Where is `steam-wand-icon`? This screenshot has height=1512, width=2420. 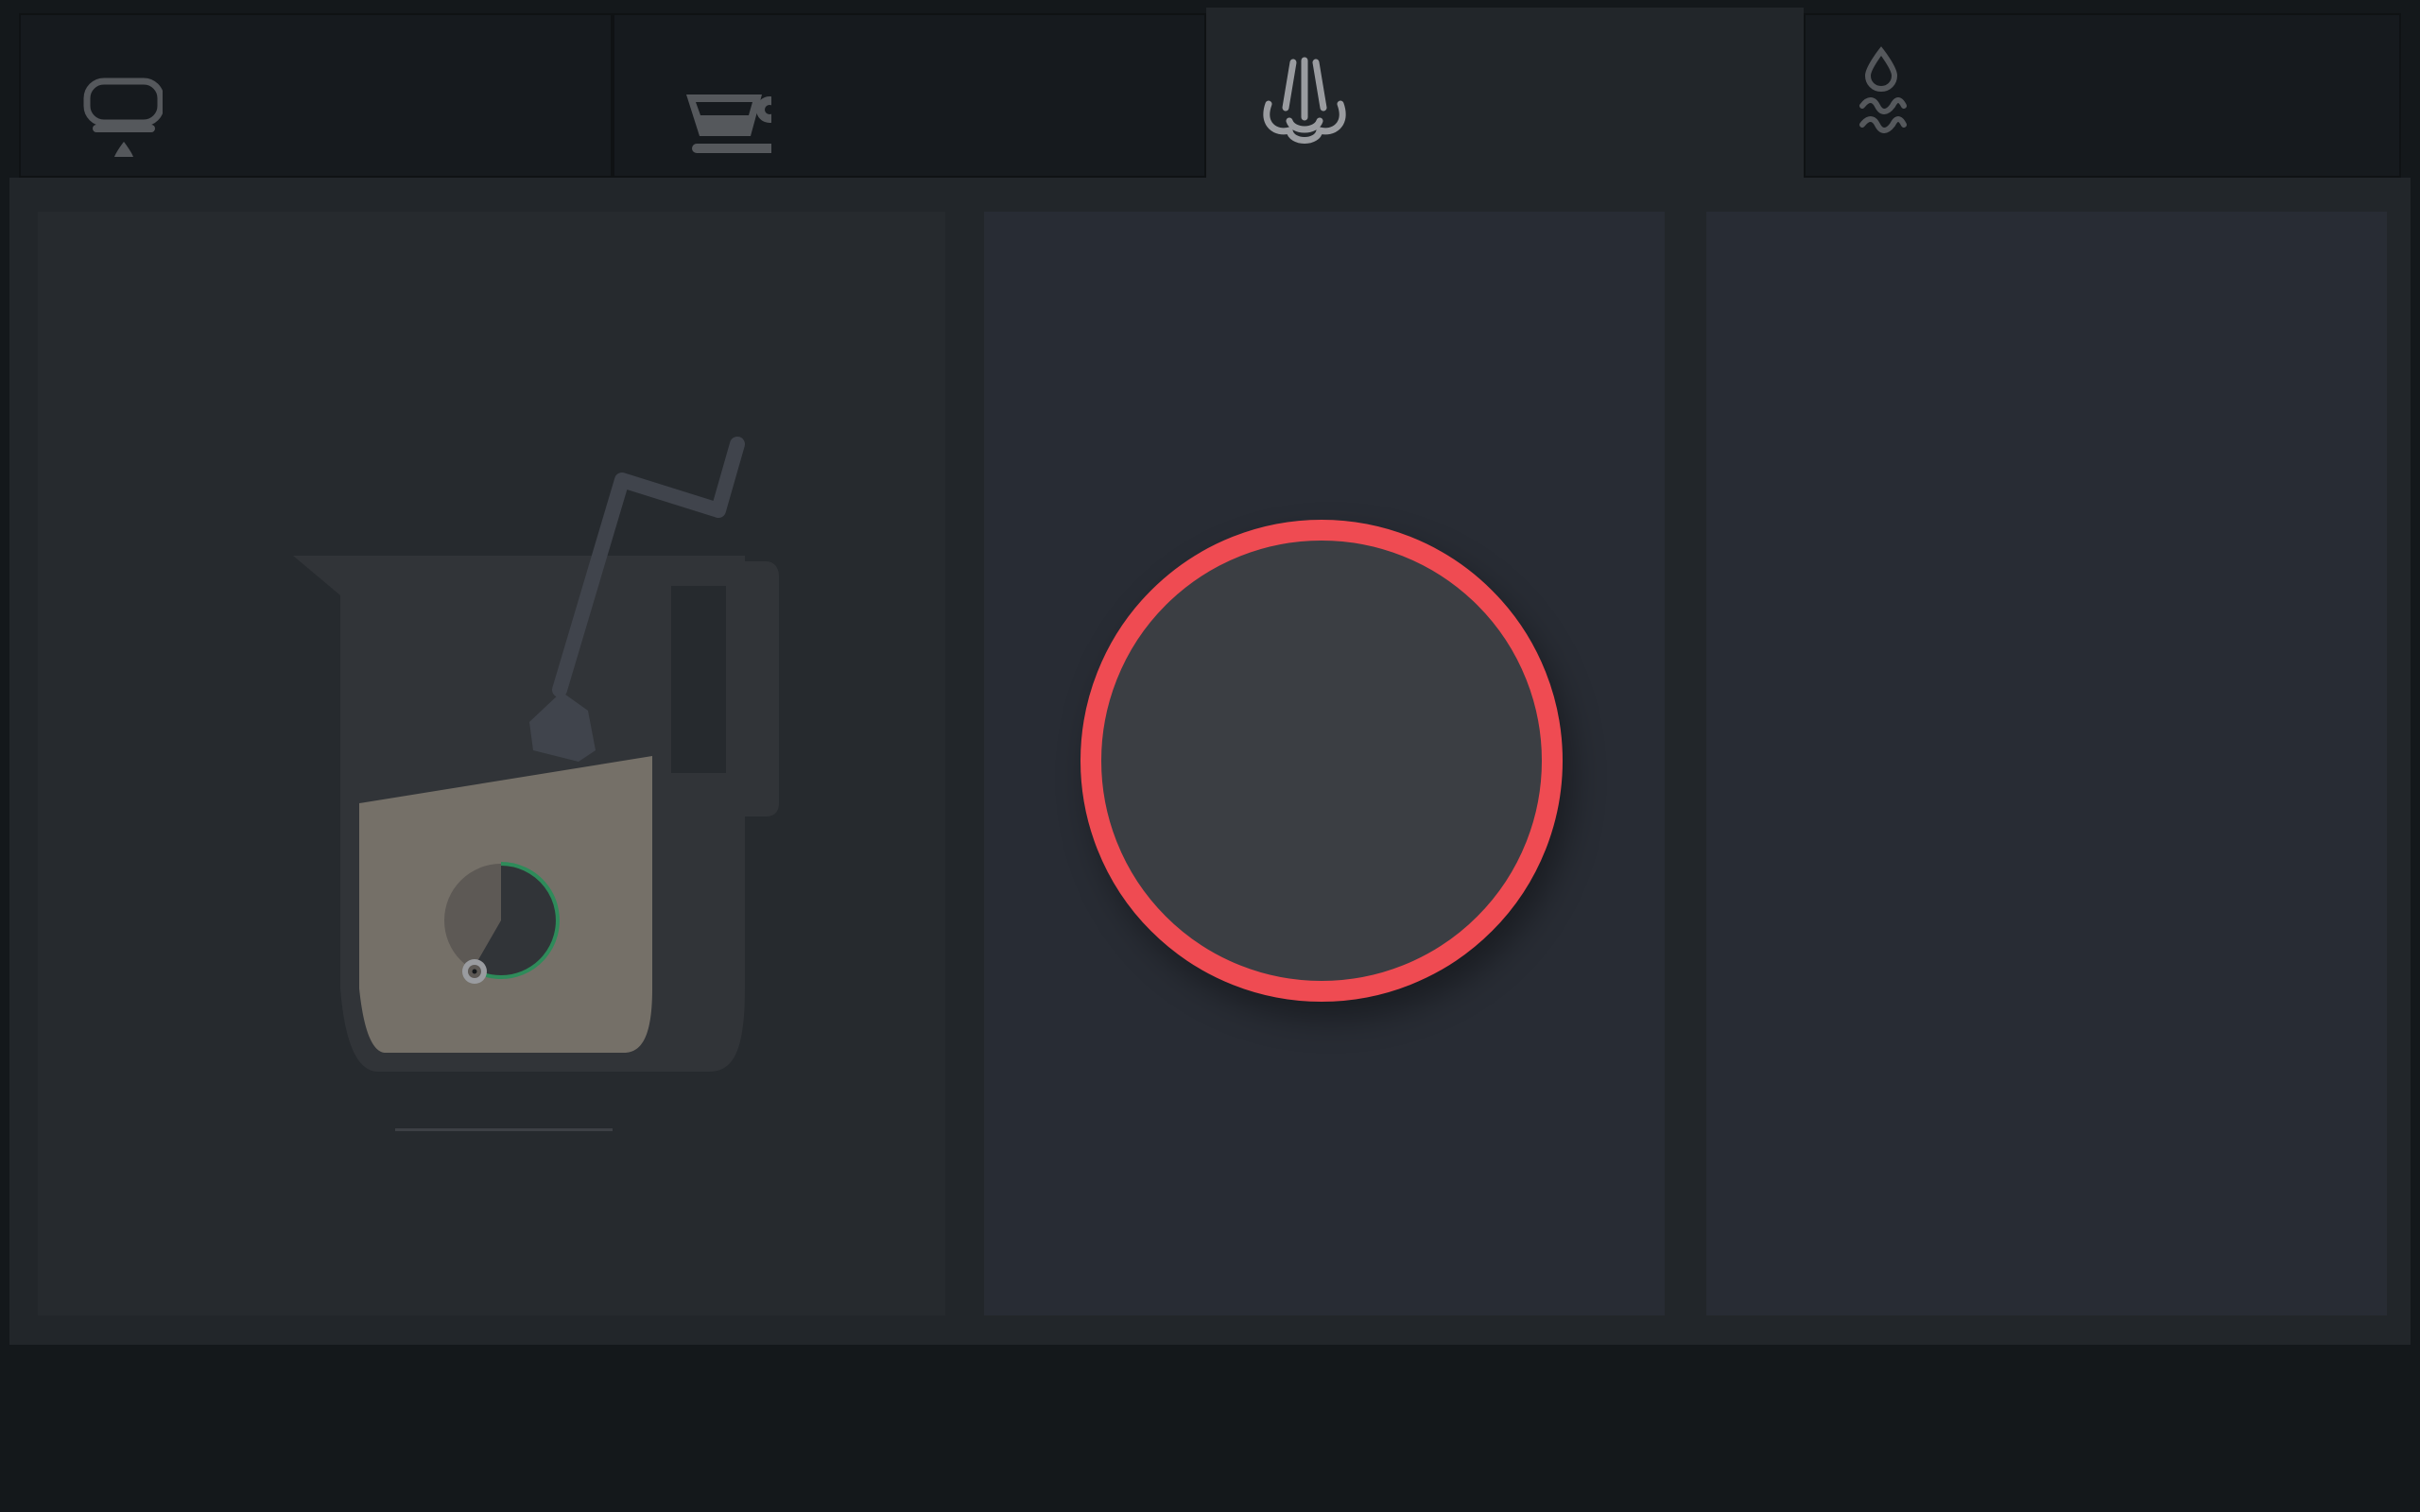
steam-wand-icon is located at coordinates (1304, 100).